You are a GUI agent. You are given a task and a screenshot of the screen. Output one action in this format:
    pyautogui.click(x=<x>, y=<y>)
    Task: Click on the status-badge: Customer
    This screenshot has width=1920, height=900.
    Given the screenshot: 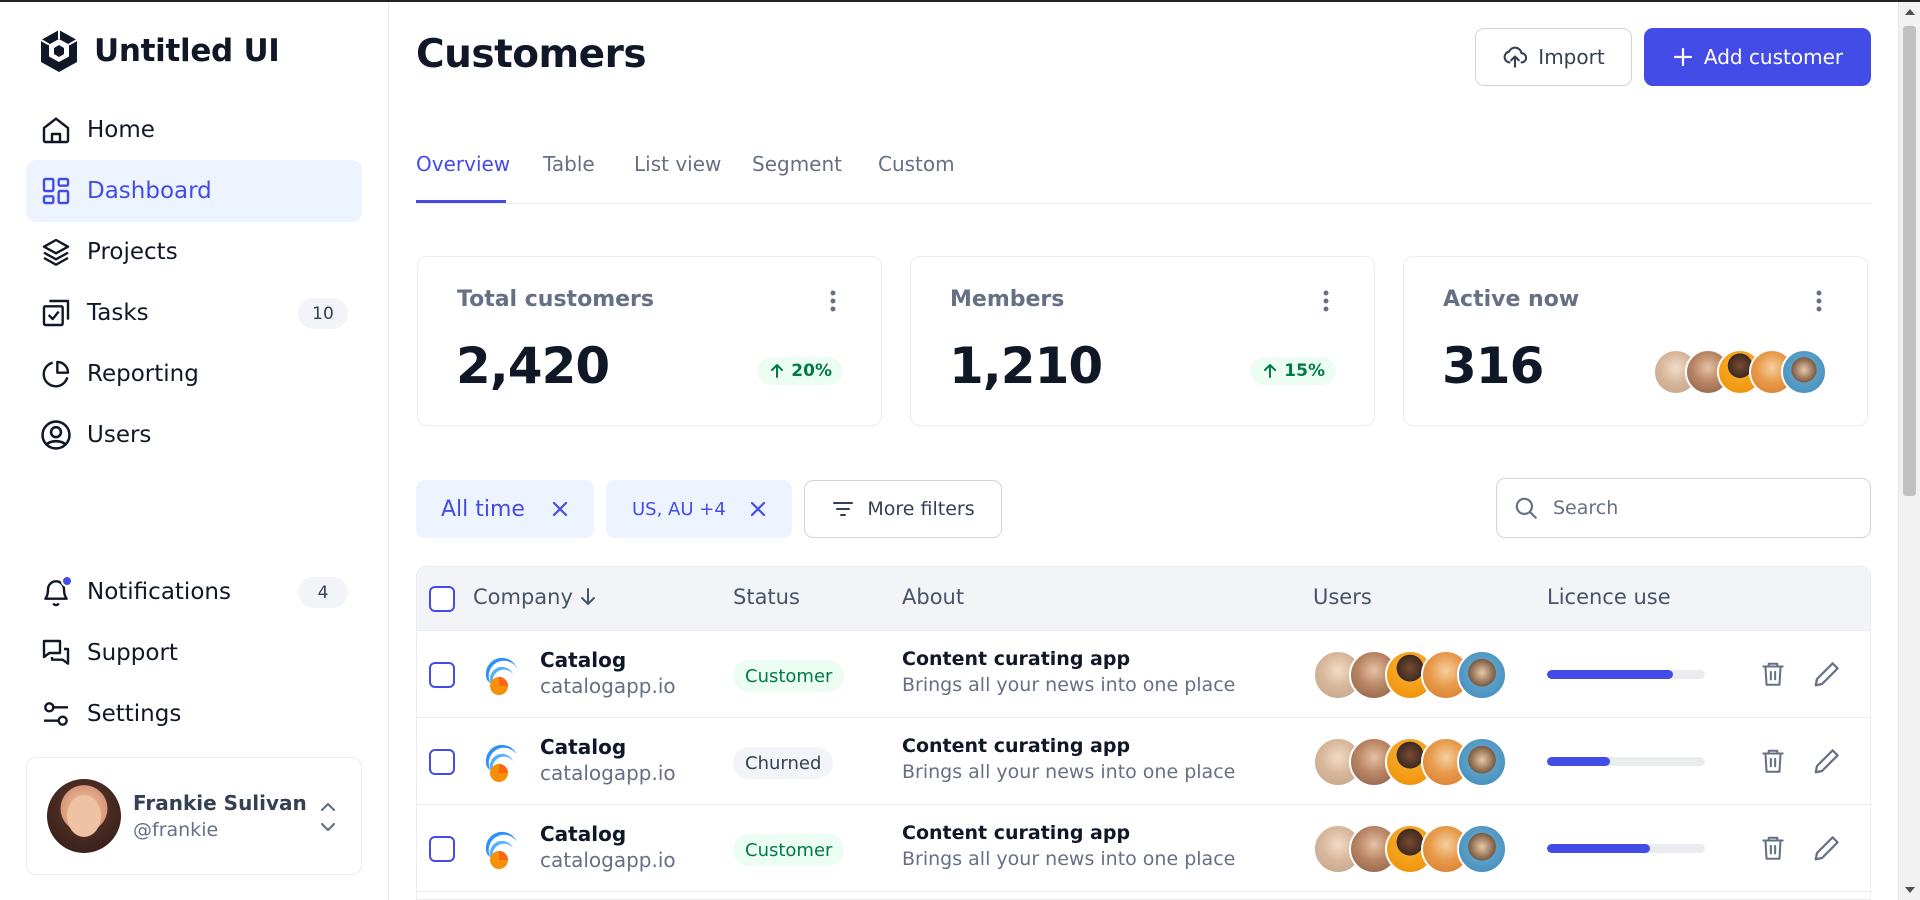 What is the action you would take?
    pyautogui.click(x=789, y=850)
    